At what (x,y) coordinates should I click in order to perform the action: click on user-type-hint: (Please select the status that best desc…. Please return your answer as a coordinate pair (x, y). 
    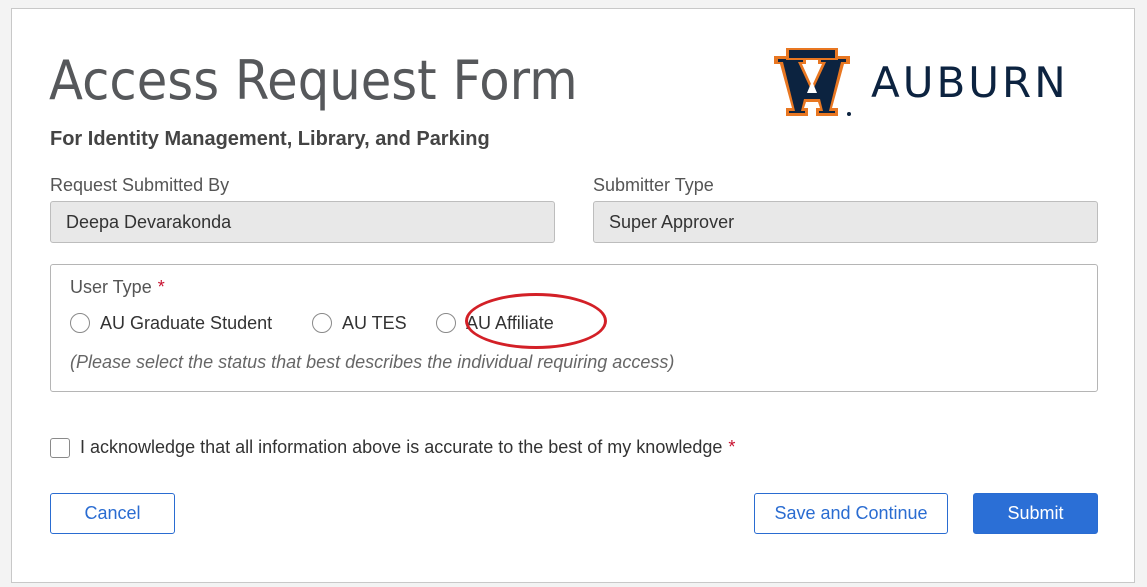
    Looking at the image, I should click on (372, 362).